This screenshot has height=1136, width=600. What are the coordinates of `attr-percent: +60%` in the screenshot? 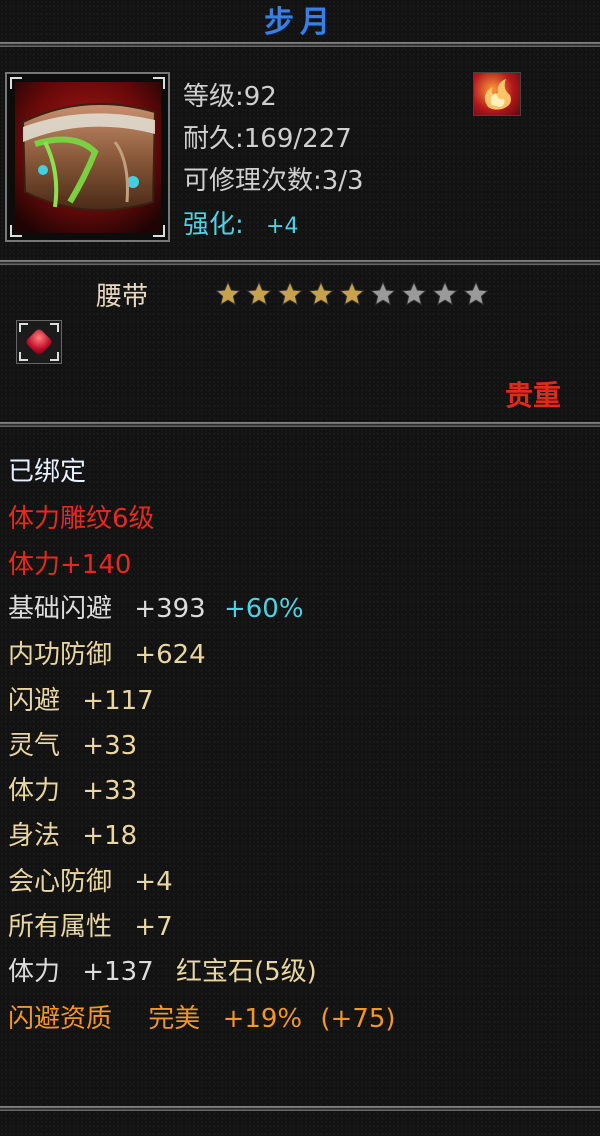 It's located at (263, 609).